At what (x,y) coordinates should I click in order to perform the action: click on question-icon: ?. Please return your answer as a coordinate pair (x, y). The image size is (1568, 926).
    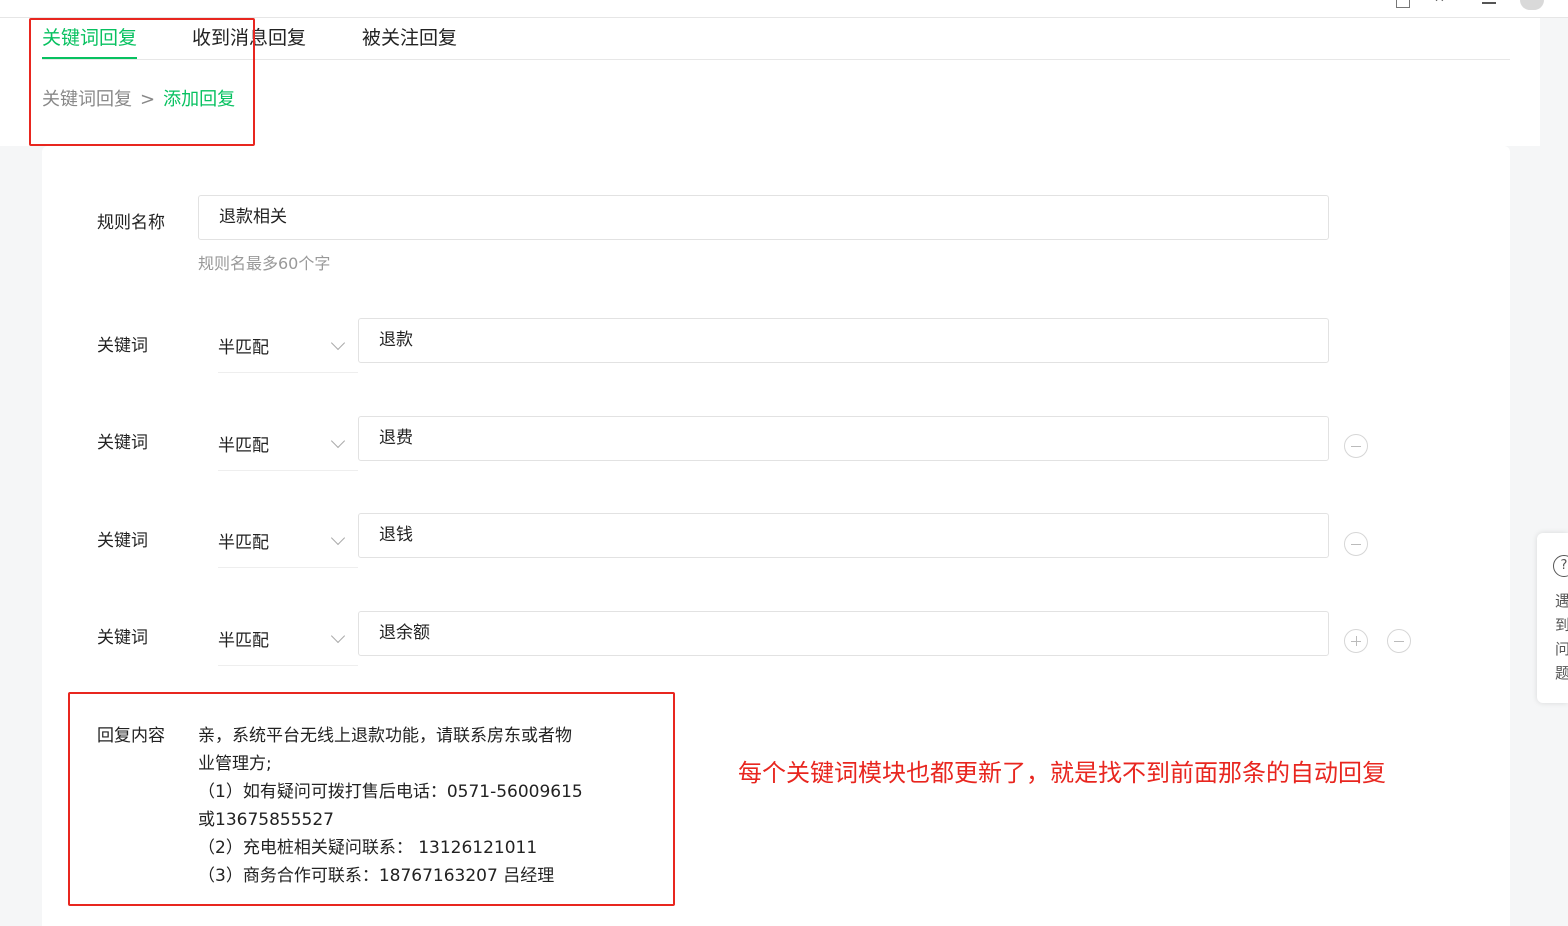
    Looking at the image, I should click on (1560, 566).